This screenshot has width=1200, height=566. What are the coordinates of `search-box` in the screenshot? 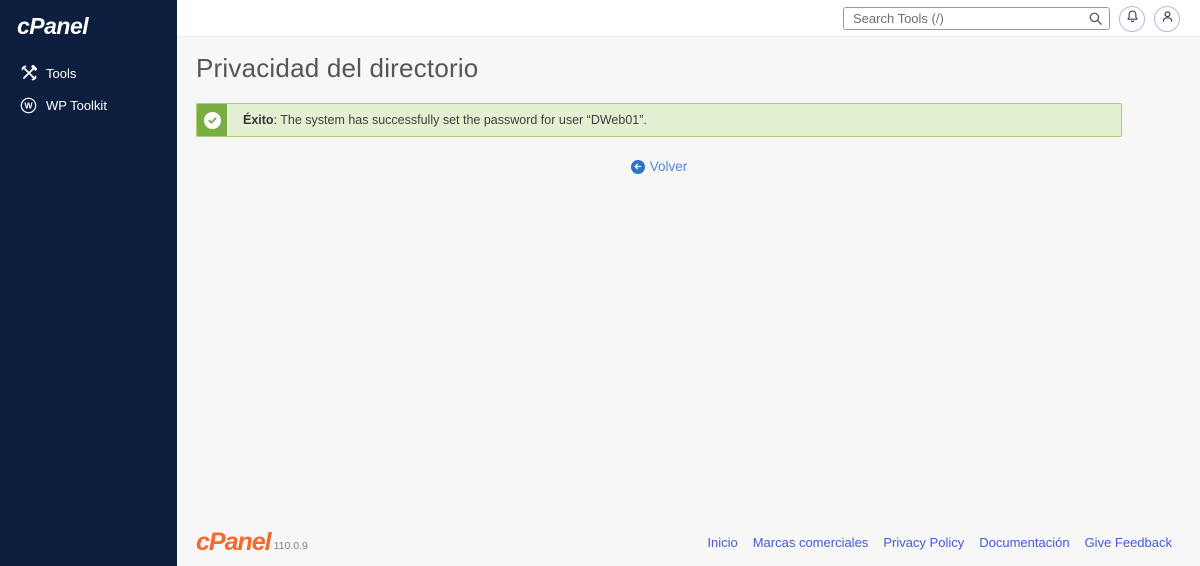 It's located at (976, 18).